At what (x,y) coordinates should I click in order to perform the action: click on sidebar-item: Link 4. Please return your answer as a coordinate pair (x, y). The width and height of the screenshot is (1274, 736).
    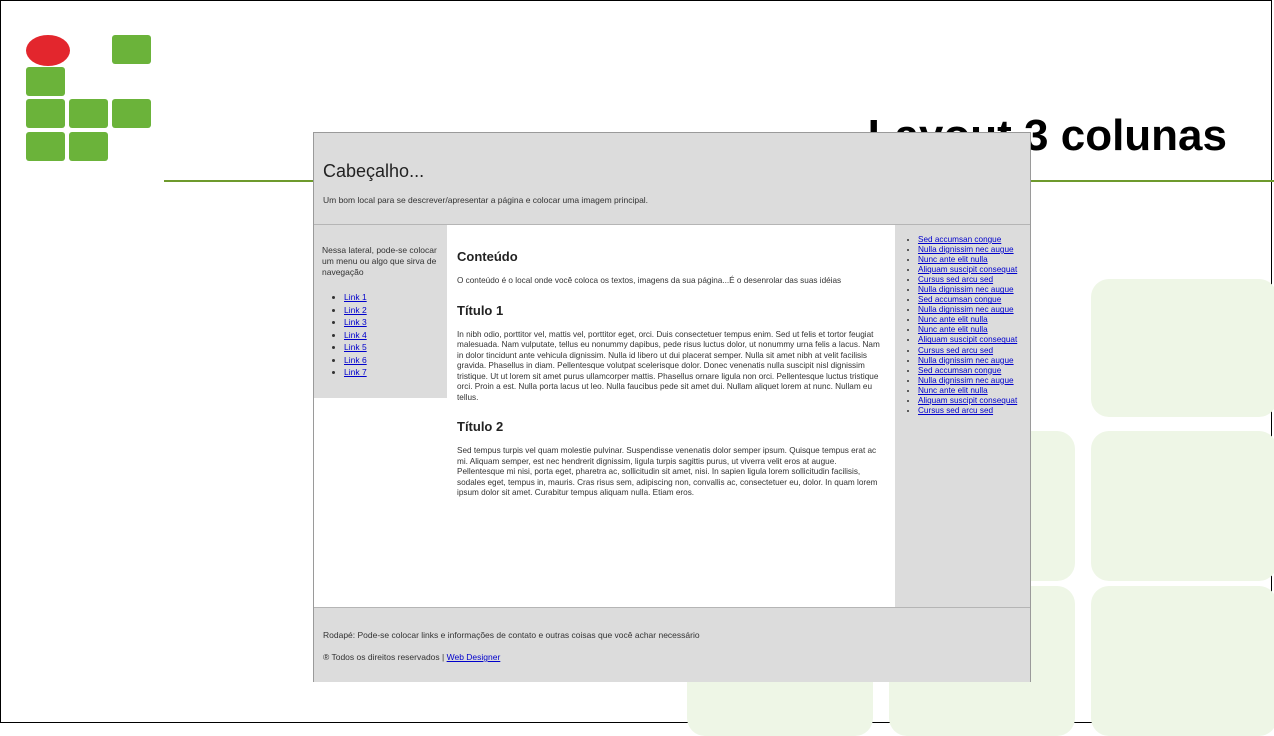
    Looking at the image, I should click on (355, 335).